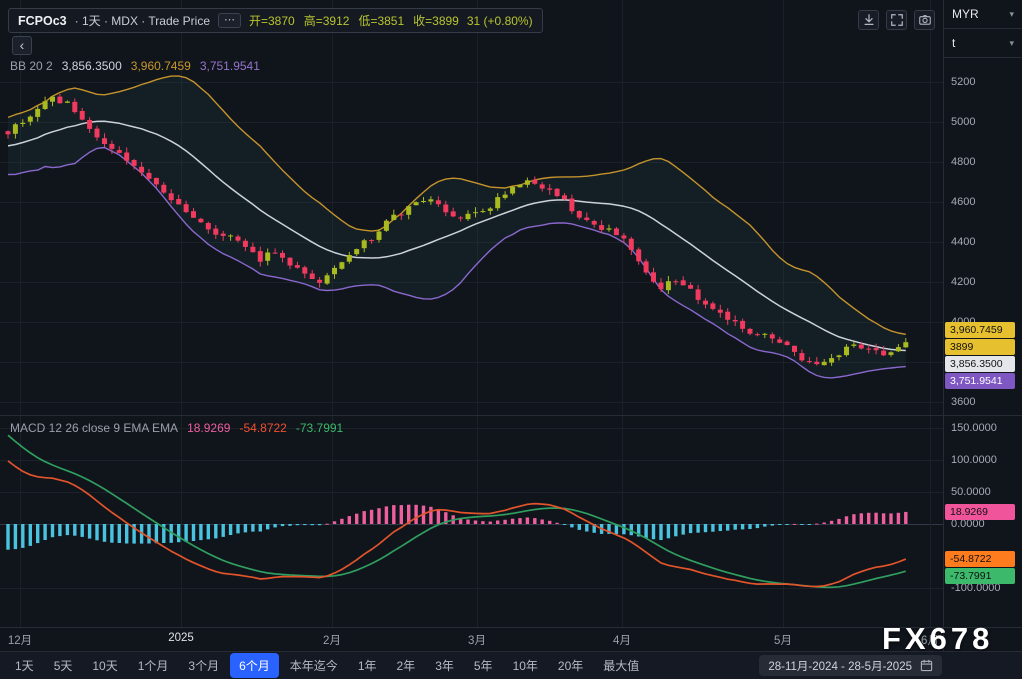 The height and width of the screenshot is (679, 1022). What do you see at coordinates (980, 380) in the screenshot?
I see `price-tag: 3,751.9541` at bounding box center [980, 380].